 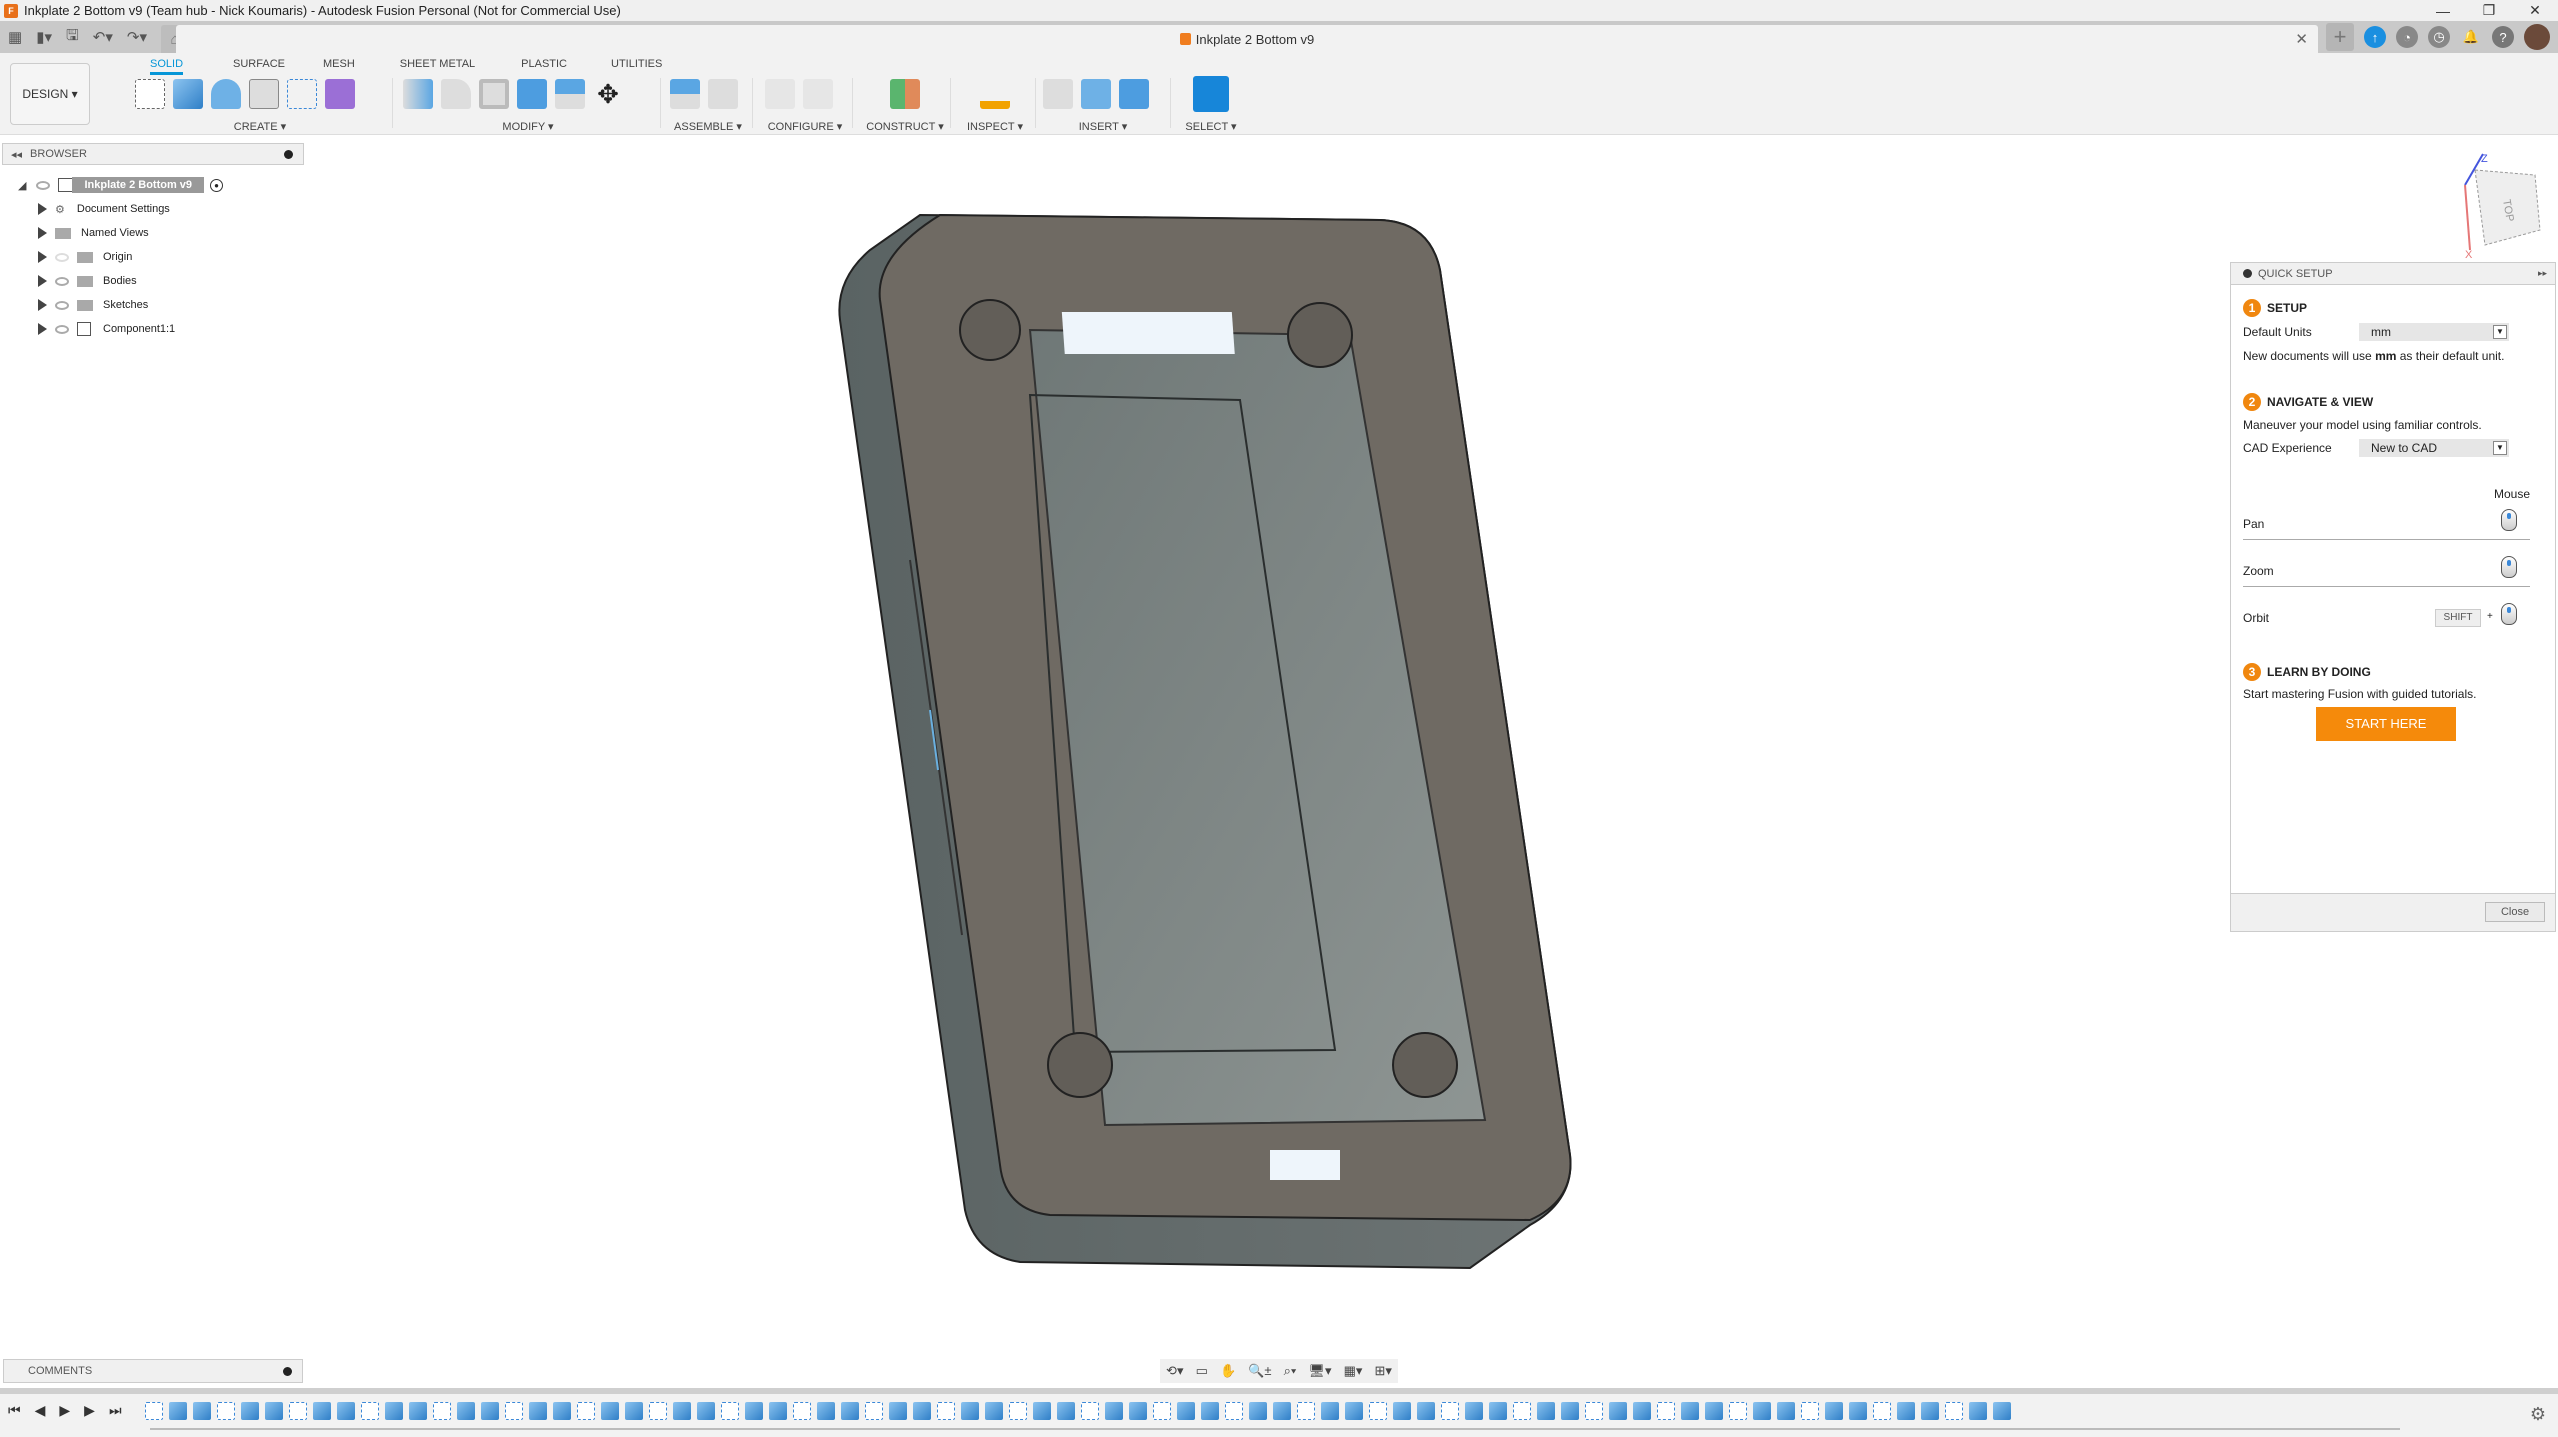 What do you see at coordinates (2434, 332) in the screenshot?
I see `default-units-select: mm ▼` at bounding box center [2434, 332].